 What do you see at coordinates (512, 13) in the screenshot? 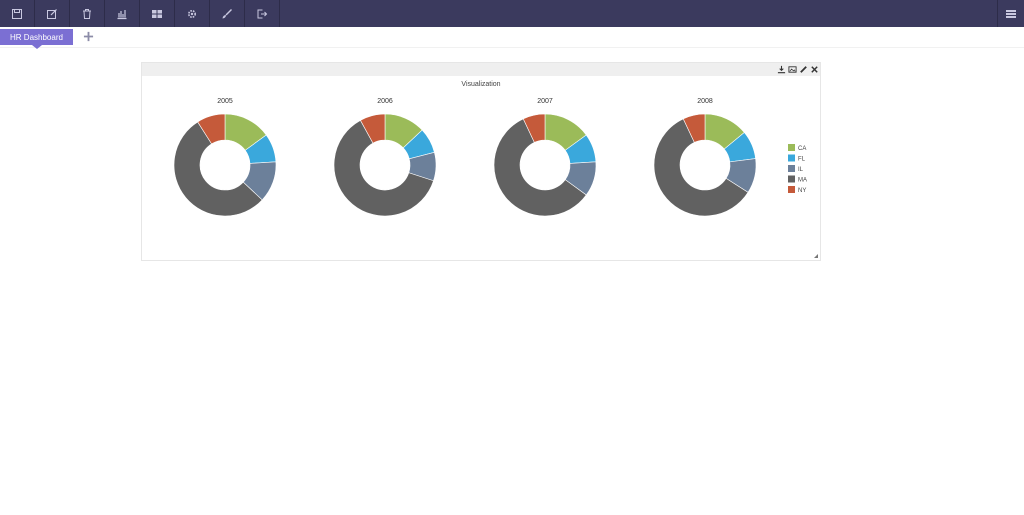
I see `top-toolbar` at bounding box center [512, 13].